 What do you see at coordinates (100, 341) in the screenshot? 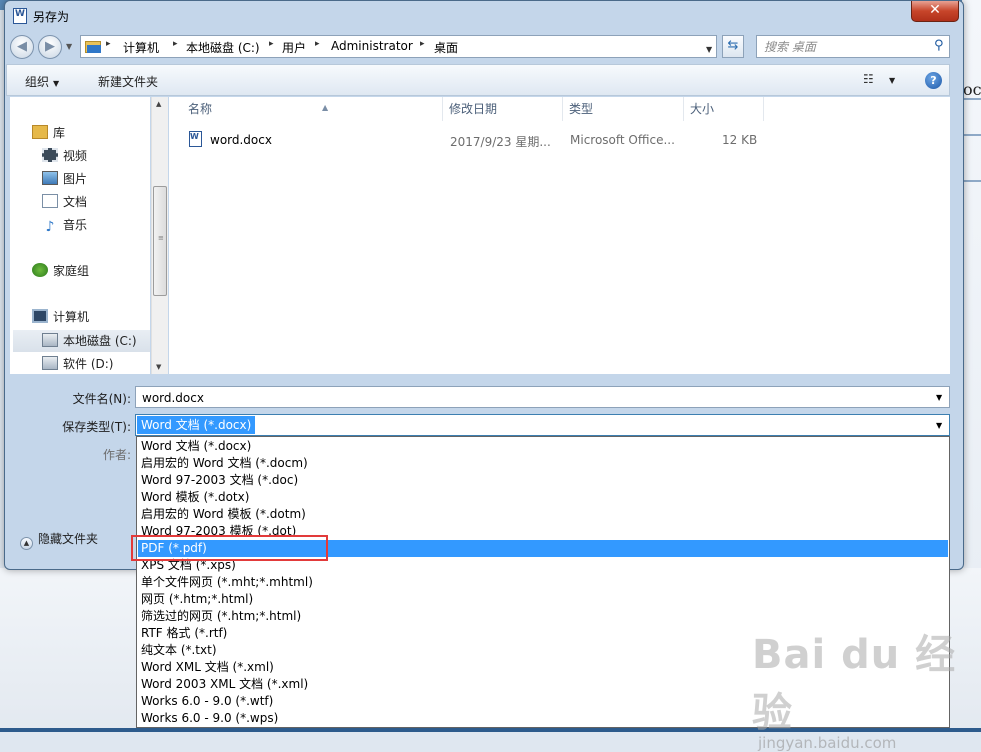
I see `sidebar-item-label: 本地磁盘 (C:)` at bounding box center [100, 341].